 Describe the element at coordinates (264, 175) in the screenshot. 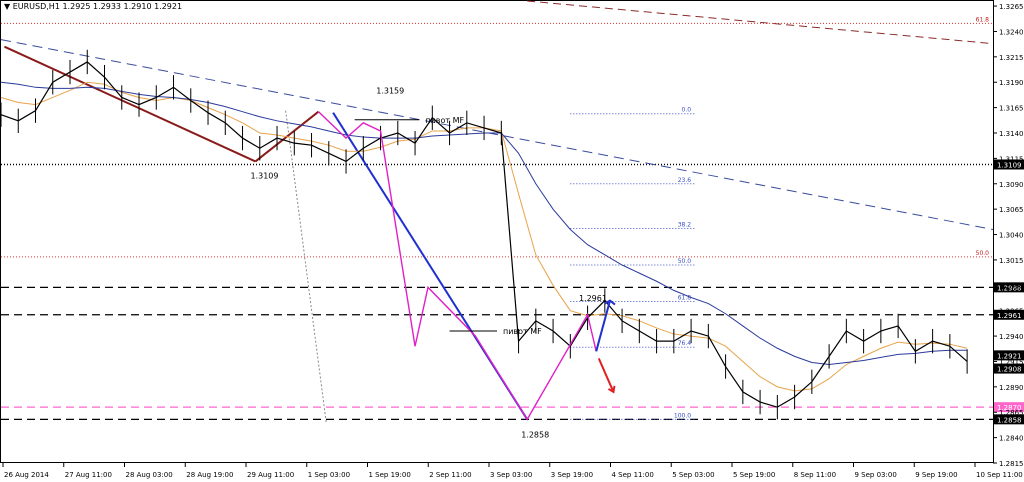

I see `annotation-label: 1.3109` at that location.